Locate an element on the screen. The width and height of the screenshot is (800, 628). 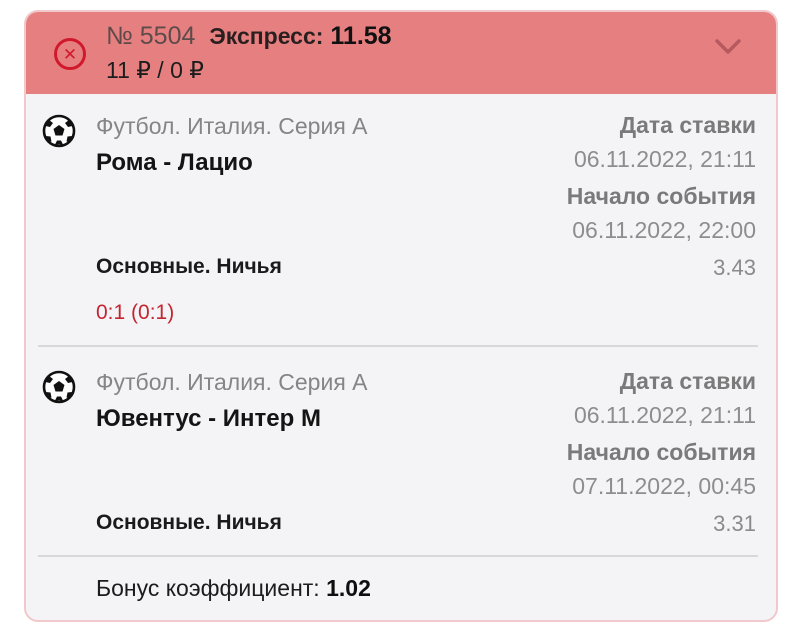
event-start: 06.11.2022, 22:00 is located at coordinates (664, 230).